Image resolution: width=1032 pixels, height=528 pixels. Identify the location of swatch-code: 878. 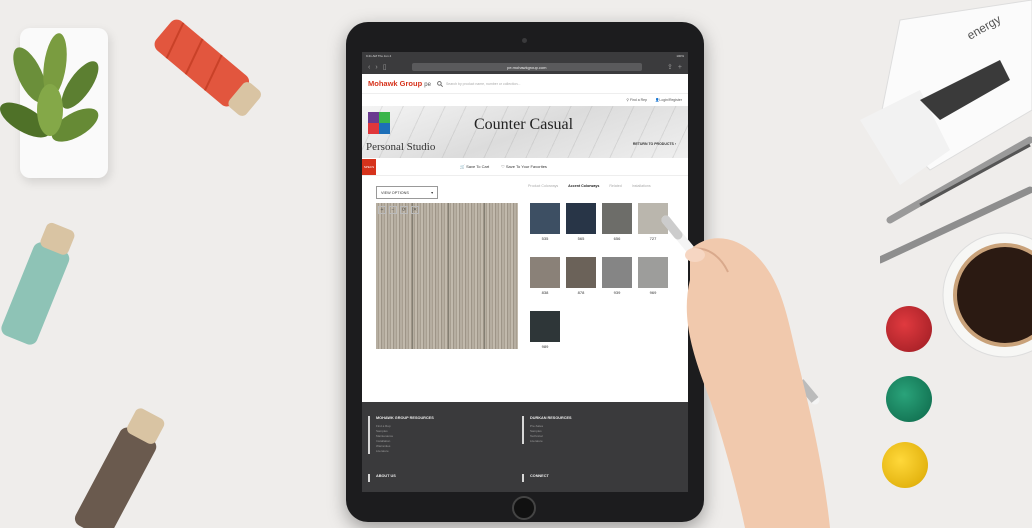
(581, 292).